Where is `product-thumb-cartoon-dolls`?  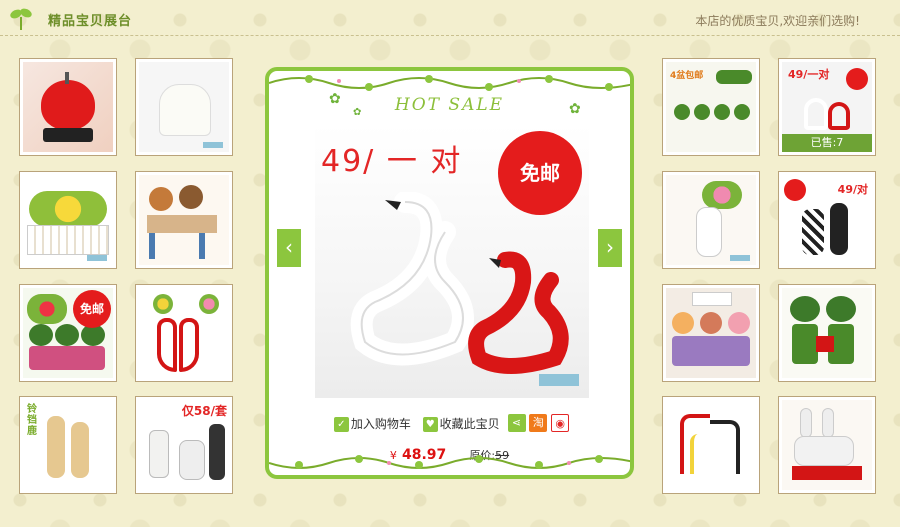
product-thumb-cartoon-dolls is located at coordinates (184, 220).